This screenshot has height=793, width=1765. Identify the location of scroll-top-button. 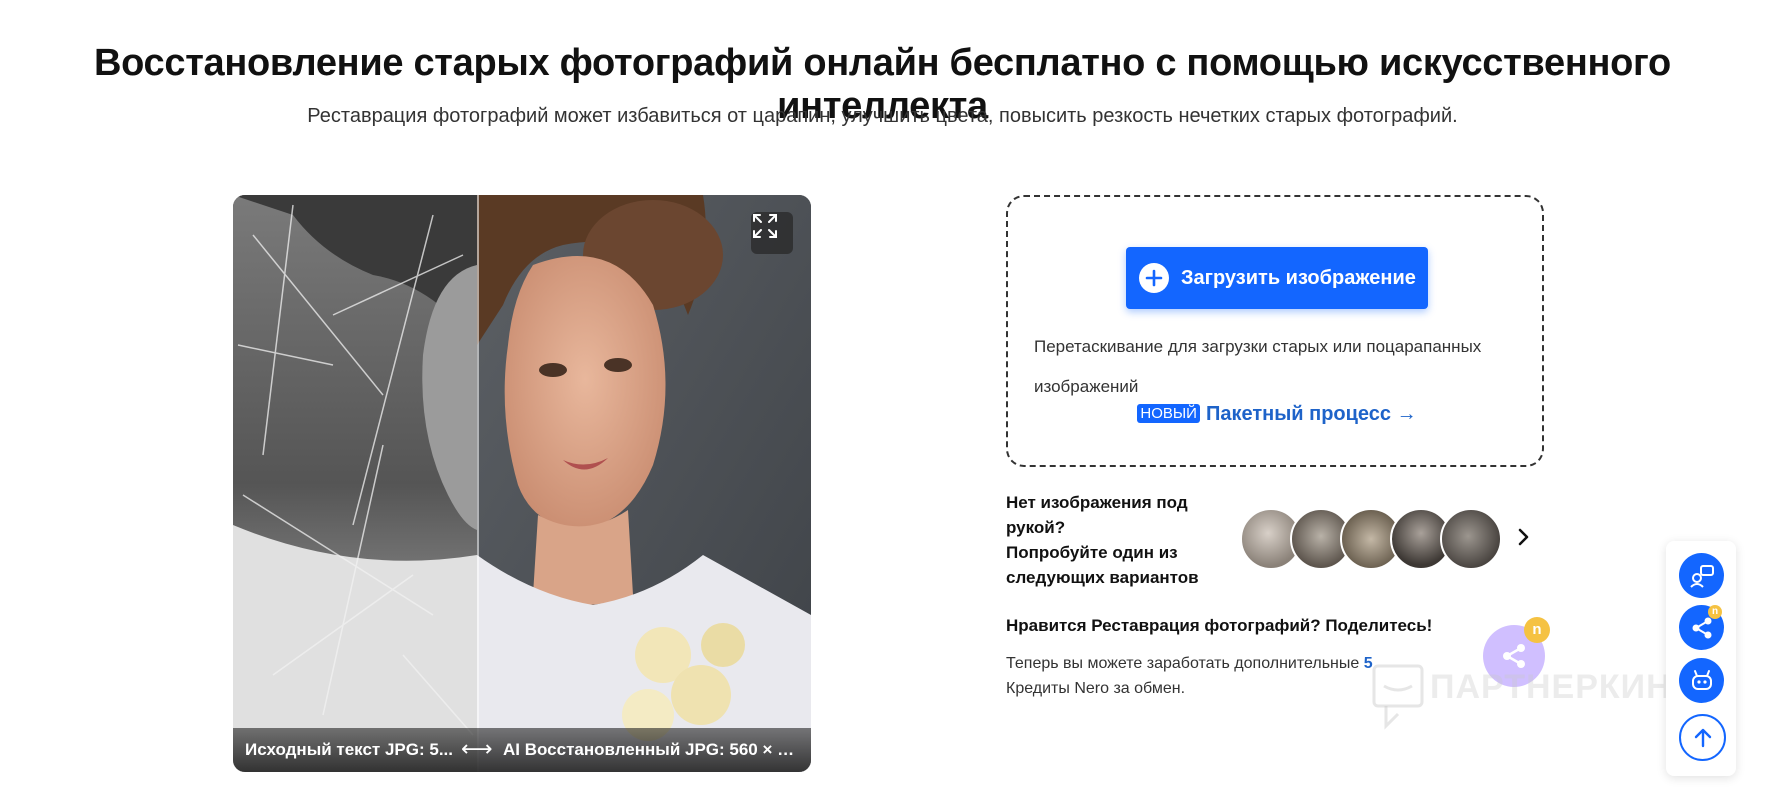
(1702, 737).